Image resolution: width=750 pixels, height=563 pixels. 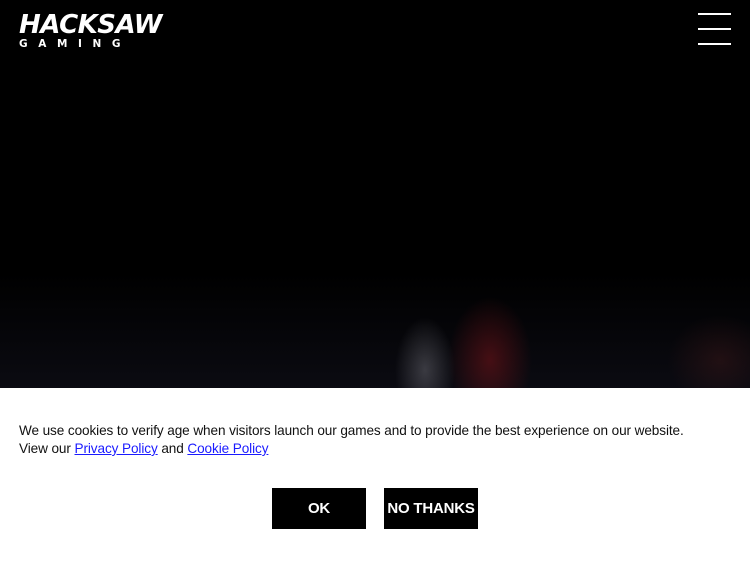 What do you see at coordinates (172, 448) in the screenshot?
I see `cookie-message-conjunction: and` at bounding box center [172, 448].